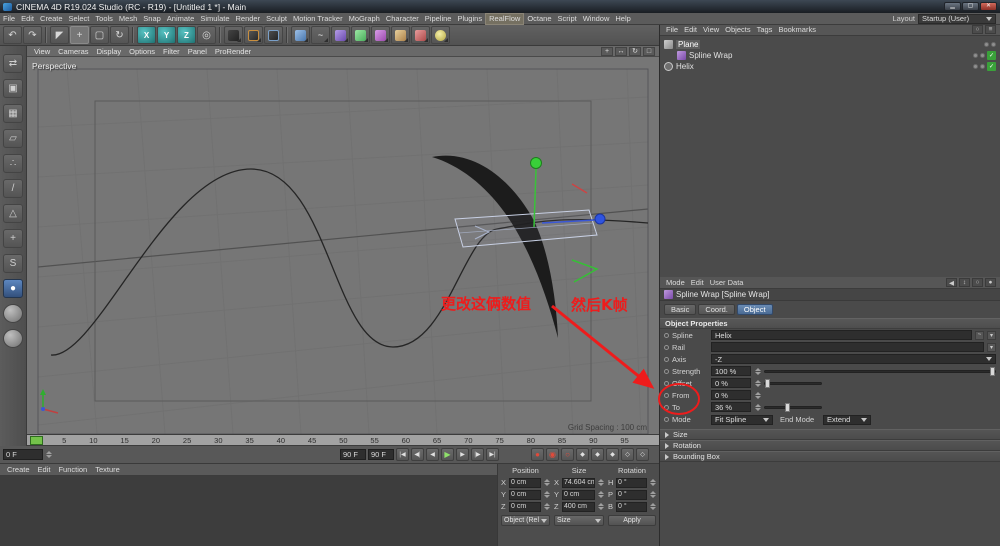 The height and width of the screenshot is (546, 1000). What do you see at coordinates (716, 309) in the screenshot?
I see `tab-coord: Coord.` at bounding box center [716, 309].